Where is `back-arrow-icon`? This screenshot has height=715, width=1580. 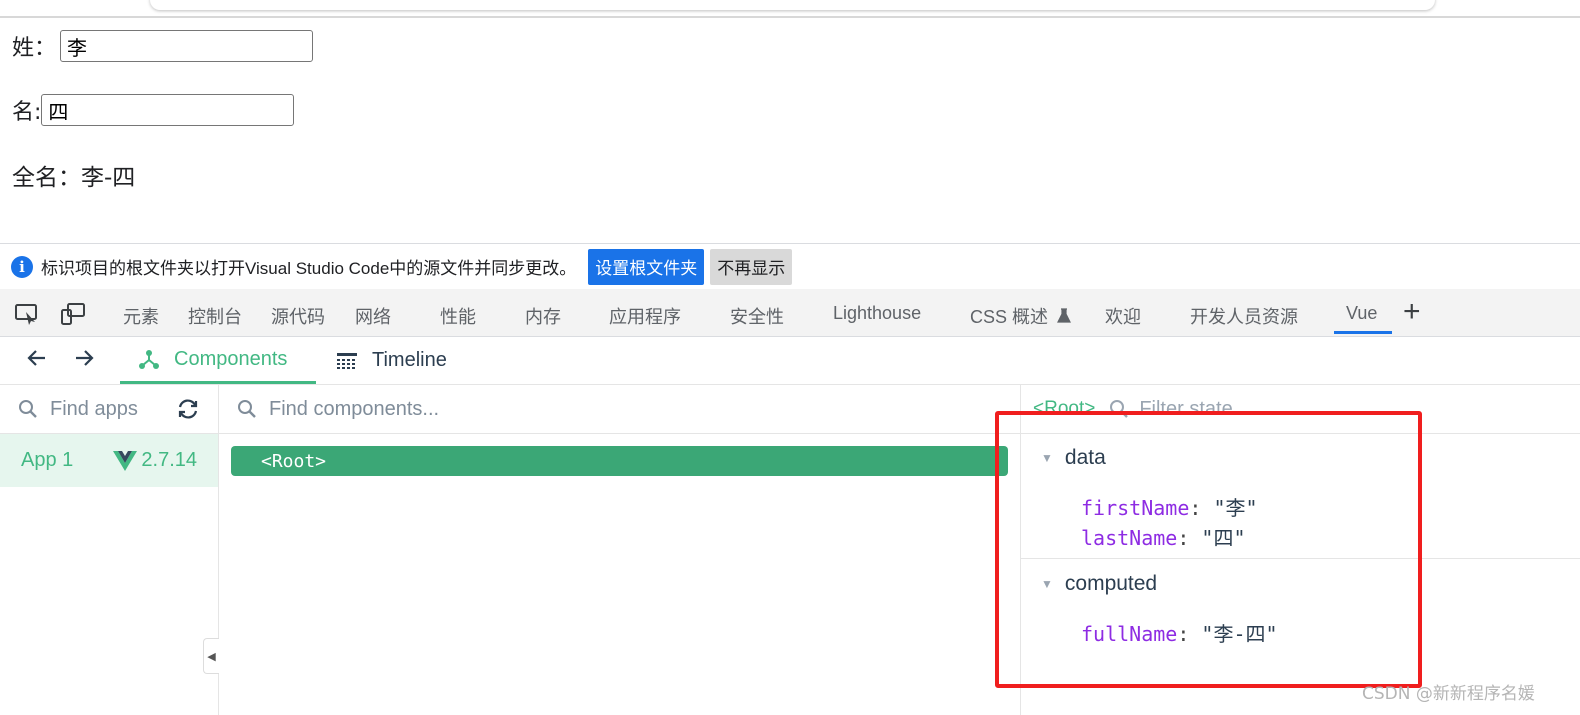
back-arrow-icon is located at coordinates (37, 361).